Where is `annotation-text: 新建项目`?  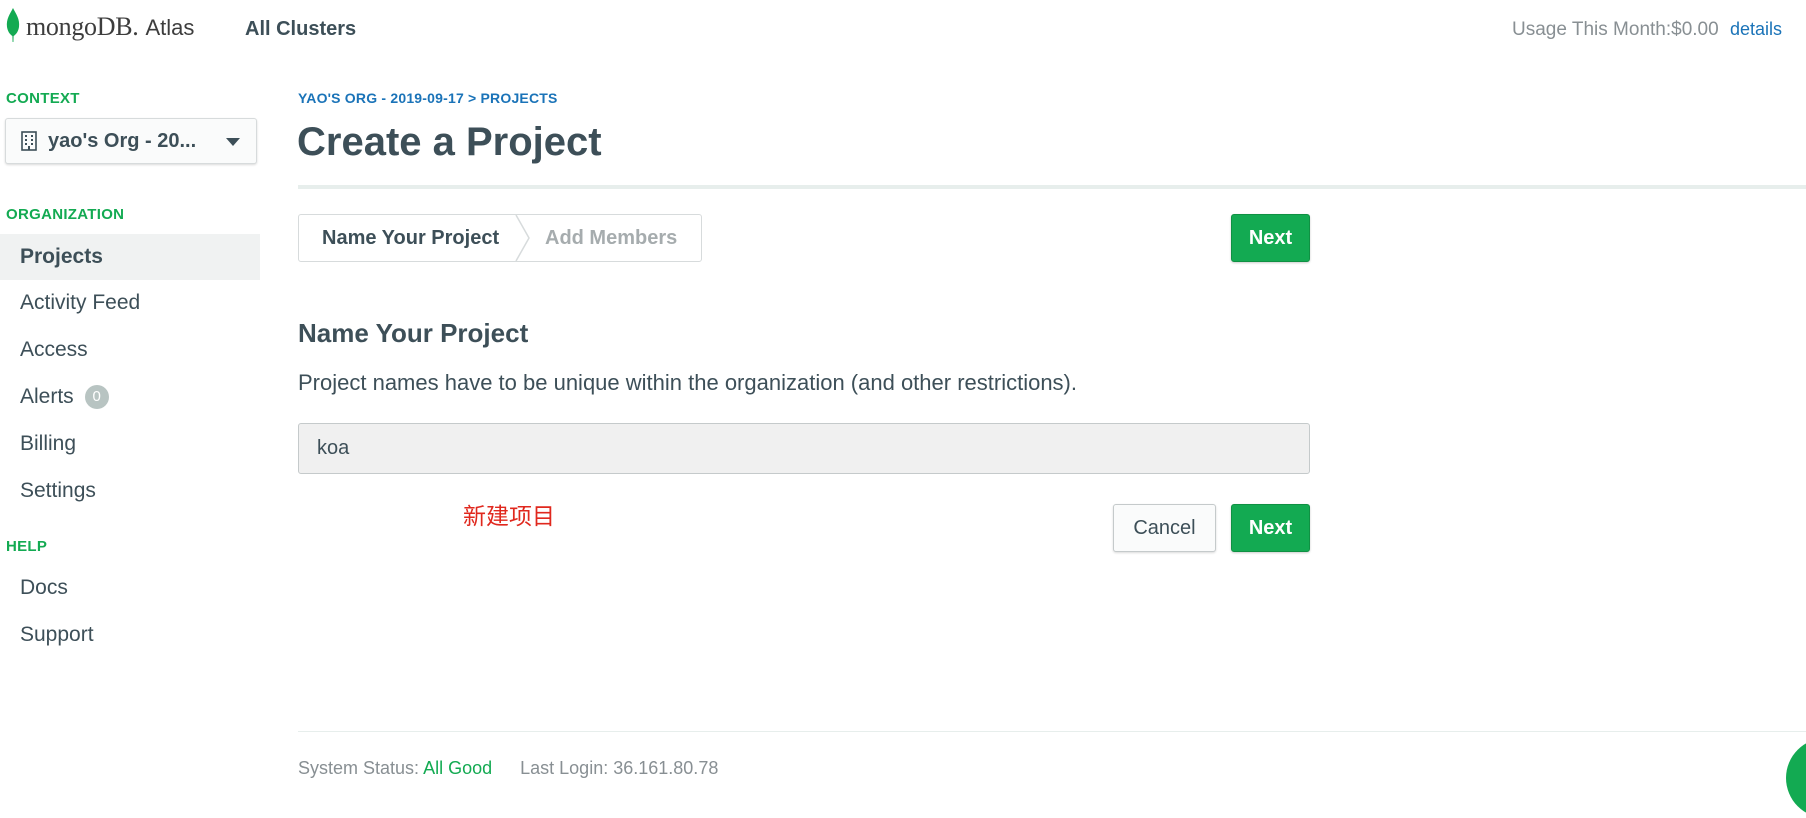
annotation-text: 新建项目 is located at coordinates (509, 517).